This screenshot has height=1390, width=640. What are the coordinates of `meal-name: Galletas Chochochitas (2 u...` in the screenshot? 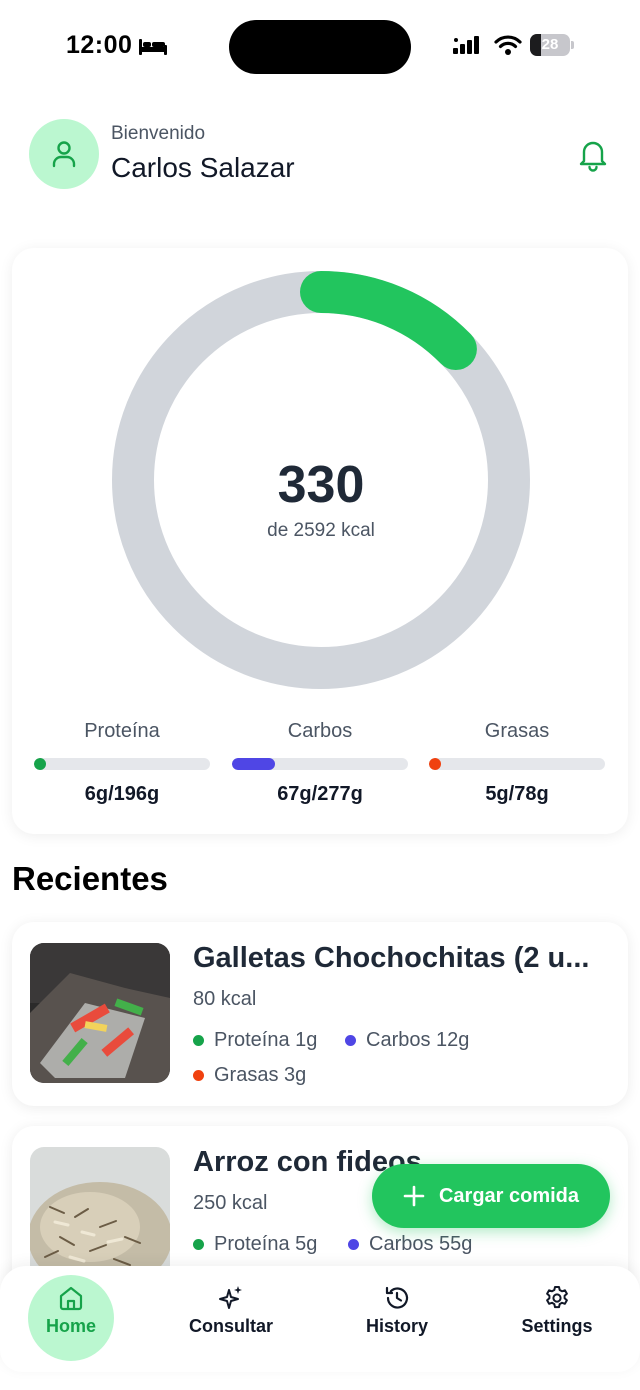 It's located at (391, 958).